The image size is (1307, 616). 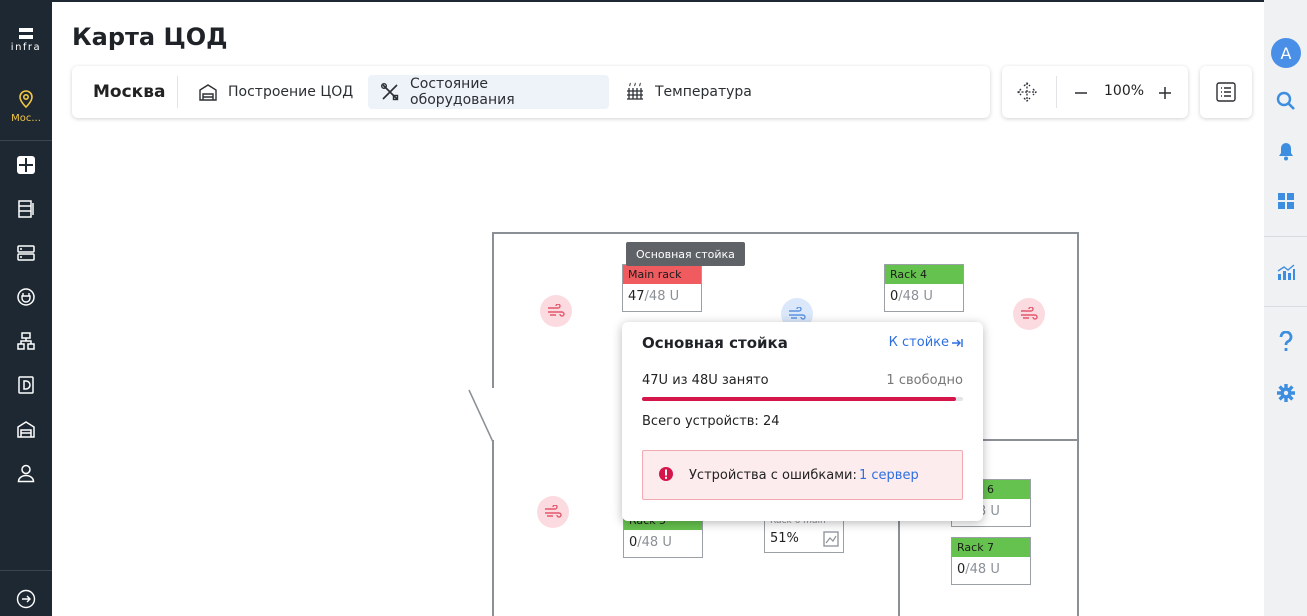 What do you see at coordinates (635, 91) in the screenshot?
I see `heater-icon` at bounding box center [635, 91].